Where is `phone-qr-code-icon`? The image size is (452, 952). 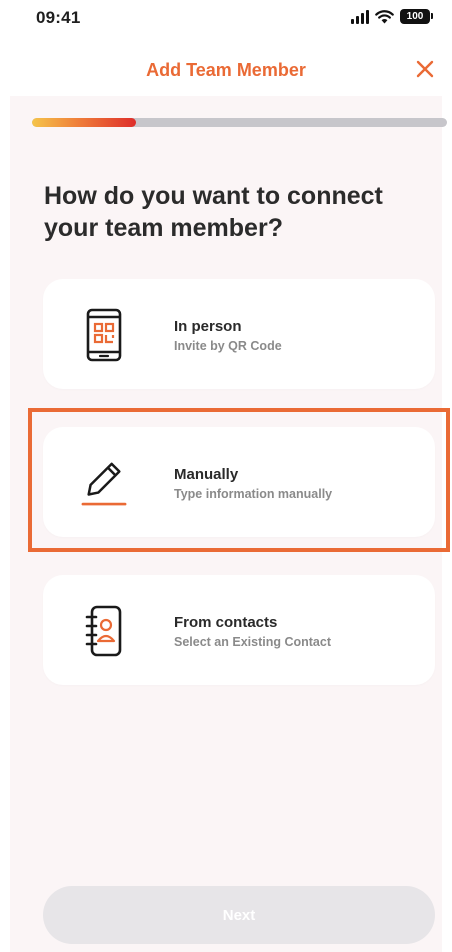
phone-qr-code-icon is located at coordinates (104, 335).